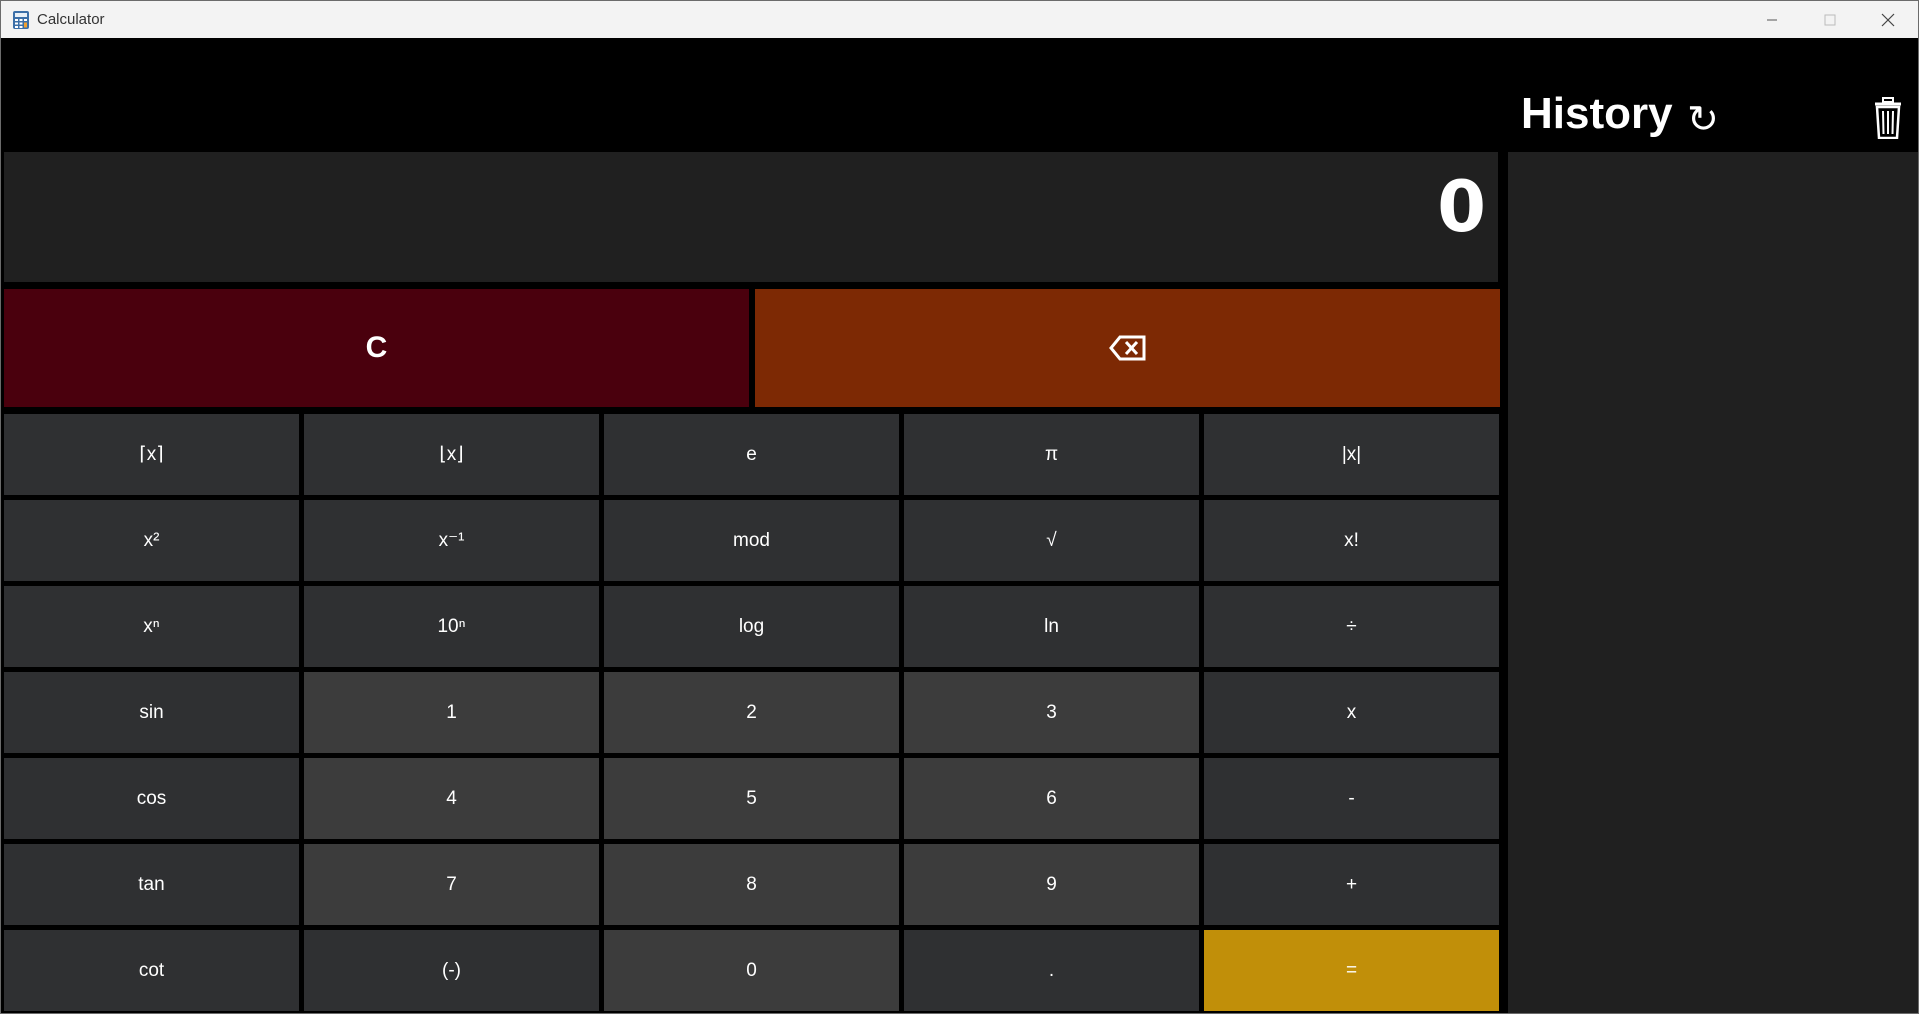 The width and height of the screenshot is (1919, 1014). Describe the element at coordinates (1597, 113) in the screenshot. I see `history-title: History` at that location.